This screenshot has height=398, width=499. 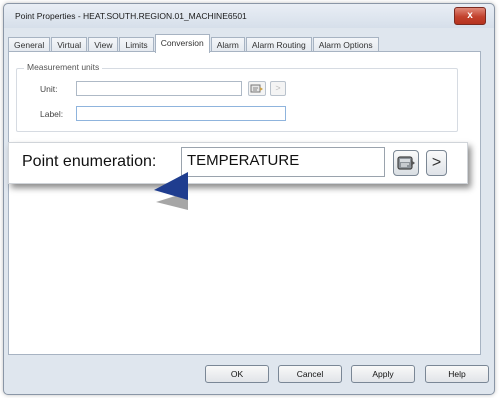 I want to click on measurement-units-group, so click(x=237, y=100).